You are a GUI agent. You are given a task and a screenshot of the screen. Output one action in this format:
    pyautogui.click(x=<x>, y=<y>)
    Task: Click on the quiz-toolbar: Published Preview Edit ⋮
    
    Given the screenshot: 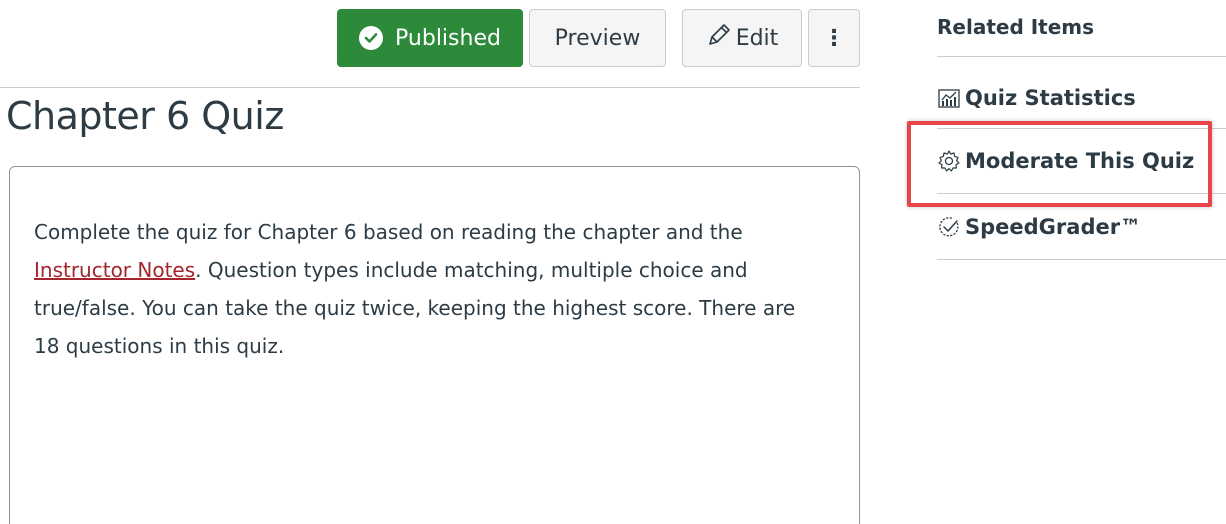 What is the action you would take?
    pyautogui.click(x=430, y=39)
    